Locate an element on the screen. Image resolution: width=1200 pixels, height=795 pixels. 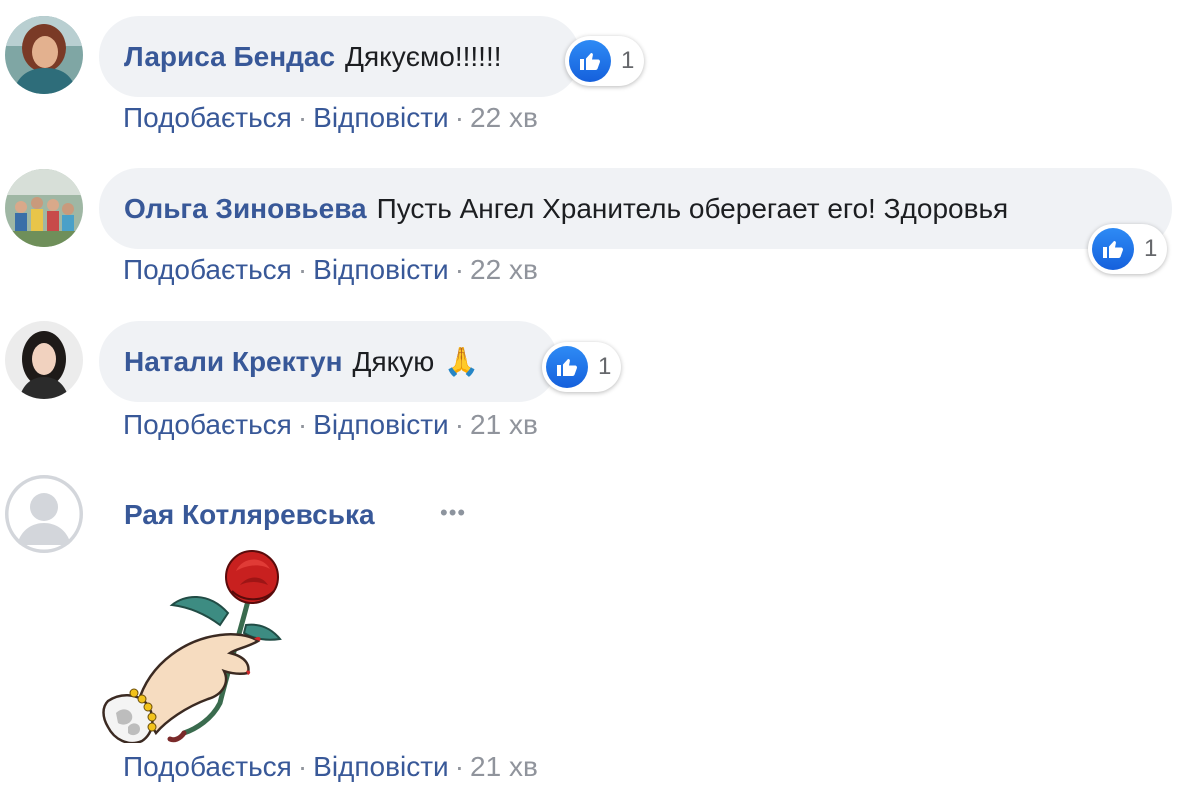
praying-hands-icon: 🙏 is located at coordinates (462, 361).